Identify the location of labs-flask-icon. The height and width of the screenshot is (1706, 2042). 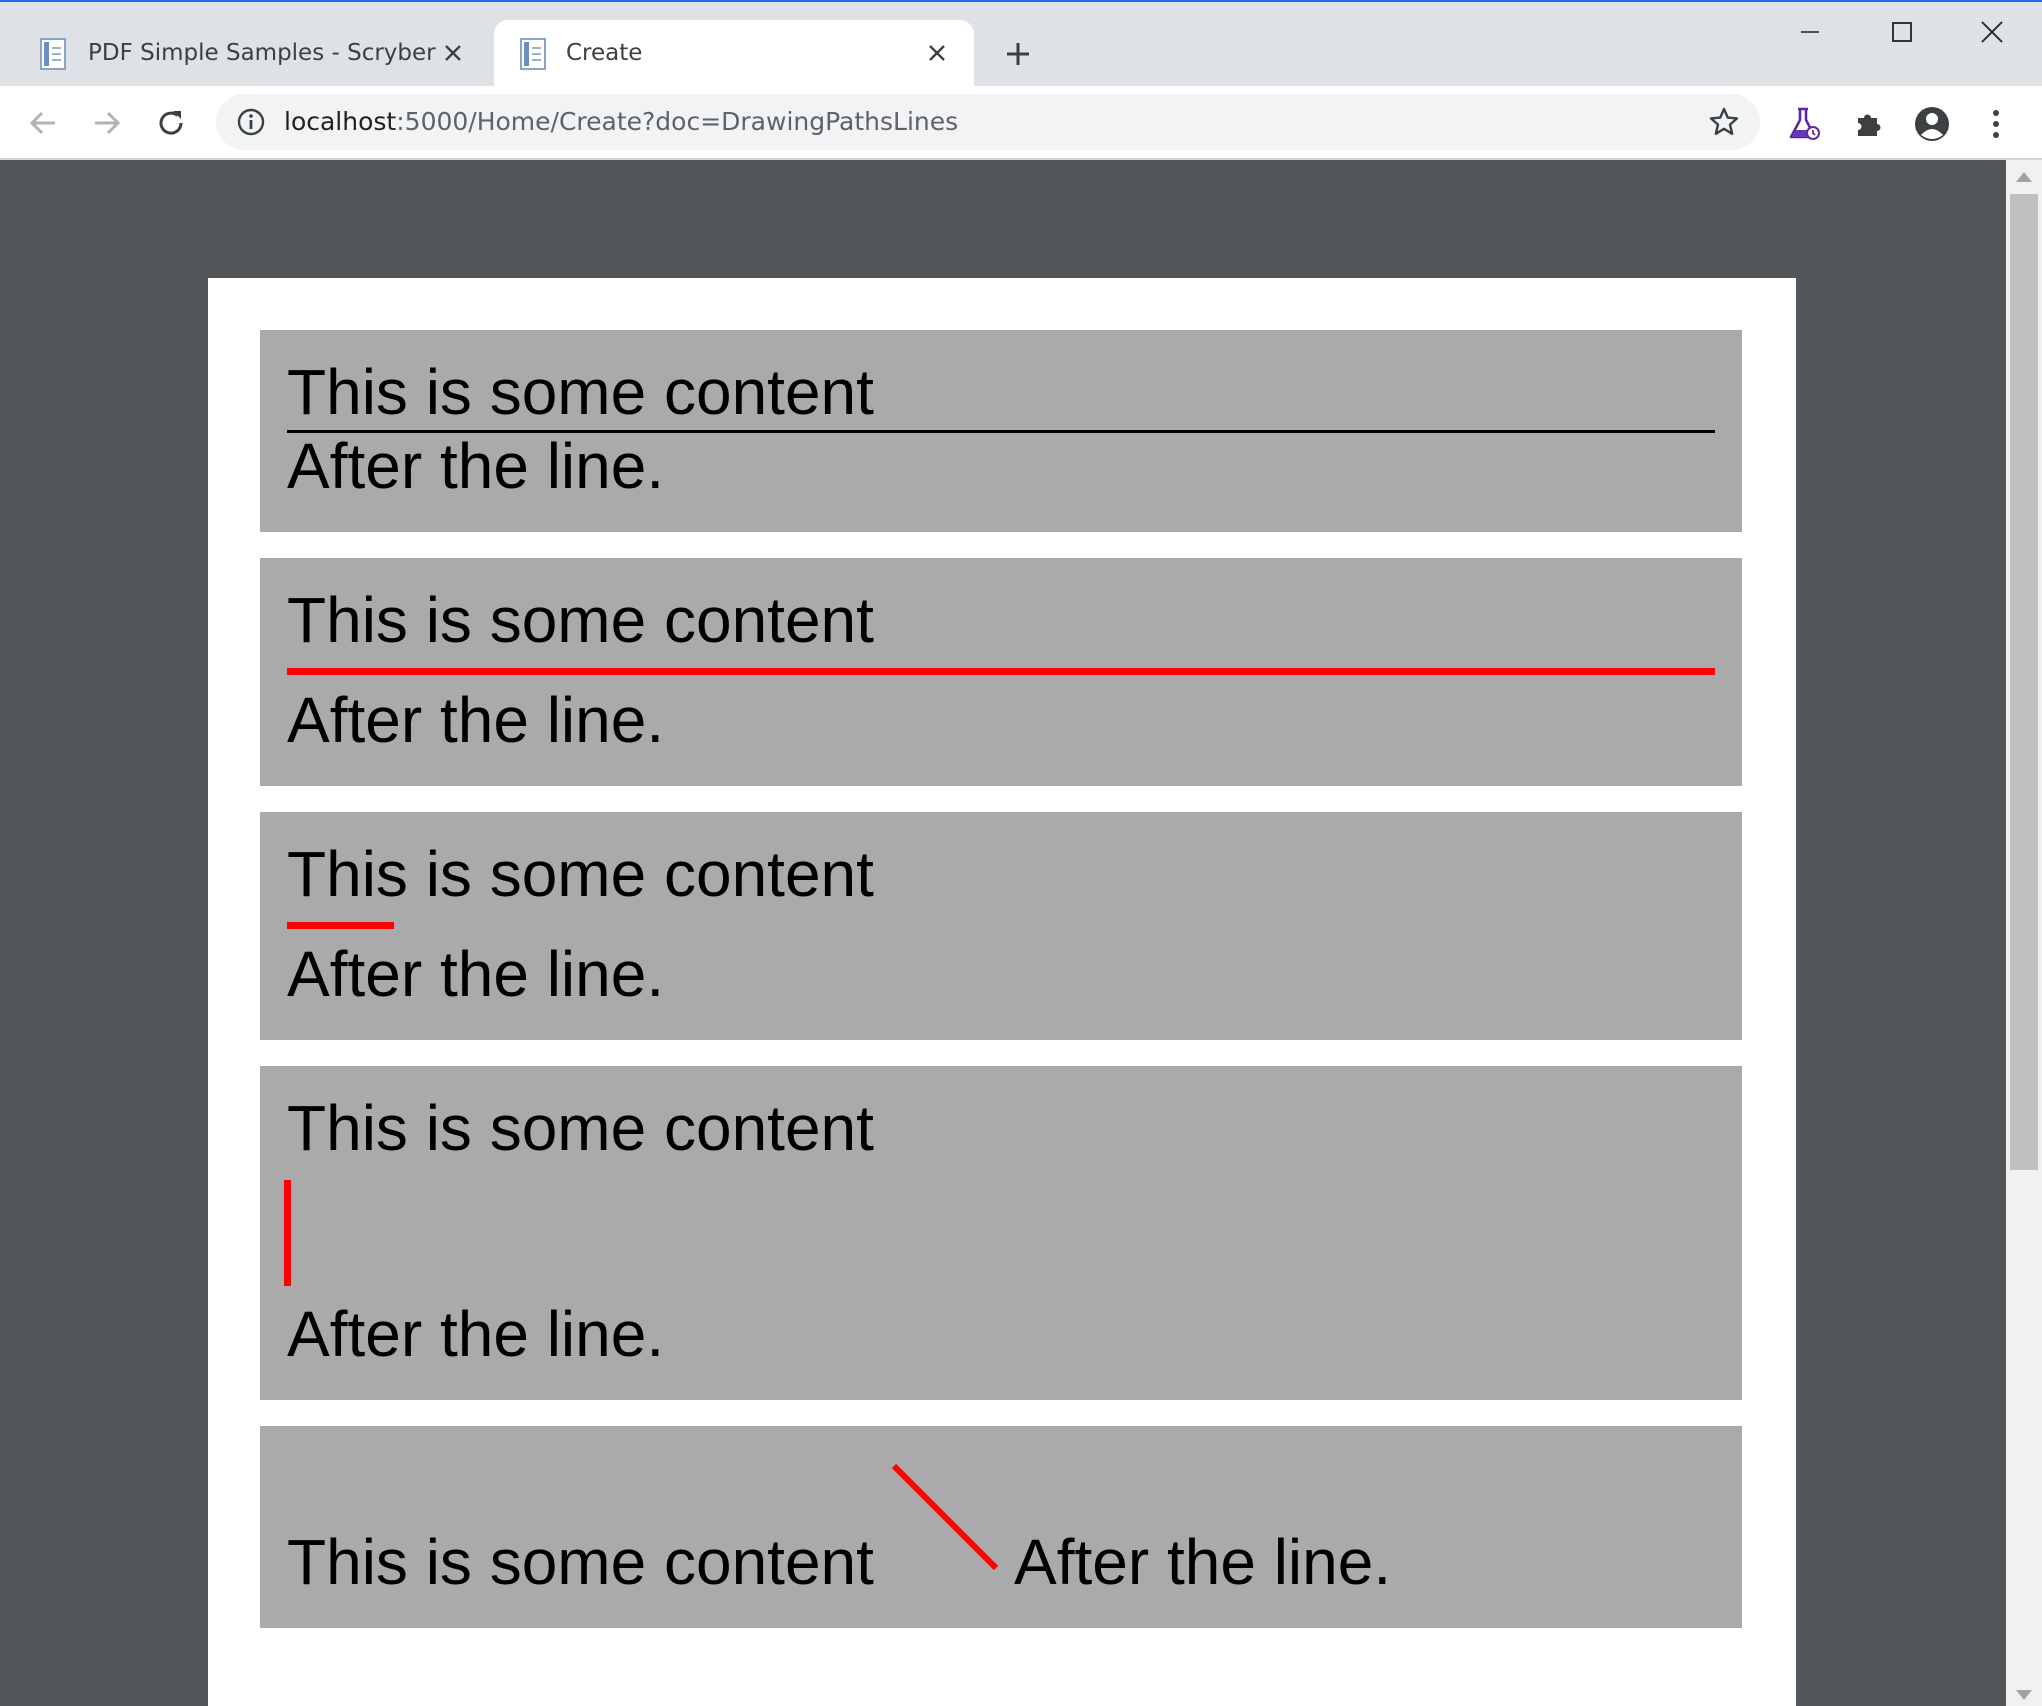
(1804, 124).